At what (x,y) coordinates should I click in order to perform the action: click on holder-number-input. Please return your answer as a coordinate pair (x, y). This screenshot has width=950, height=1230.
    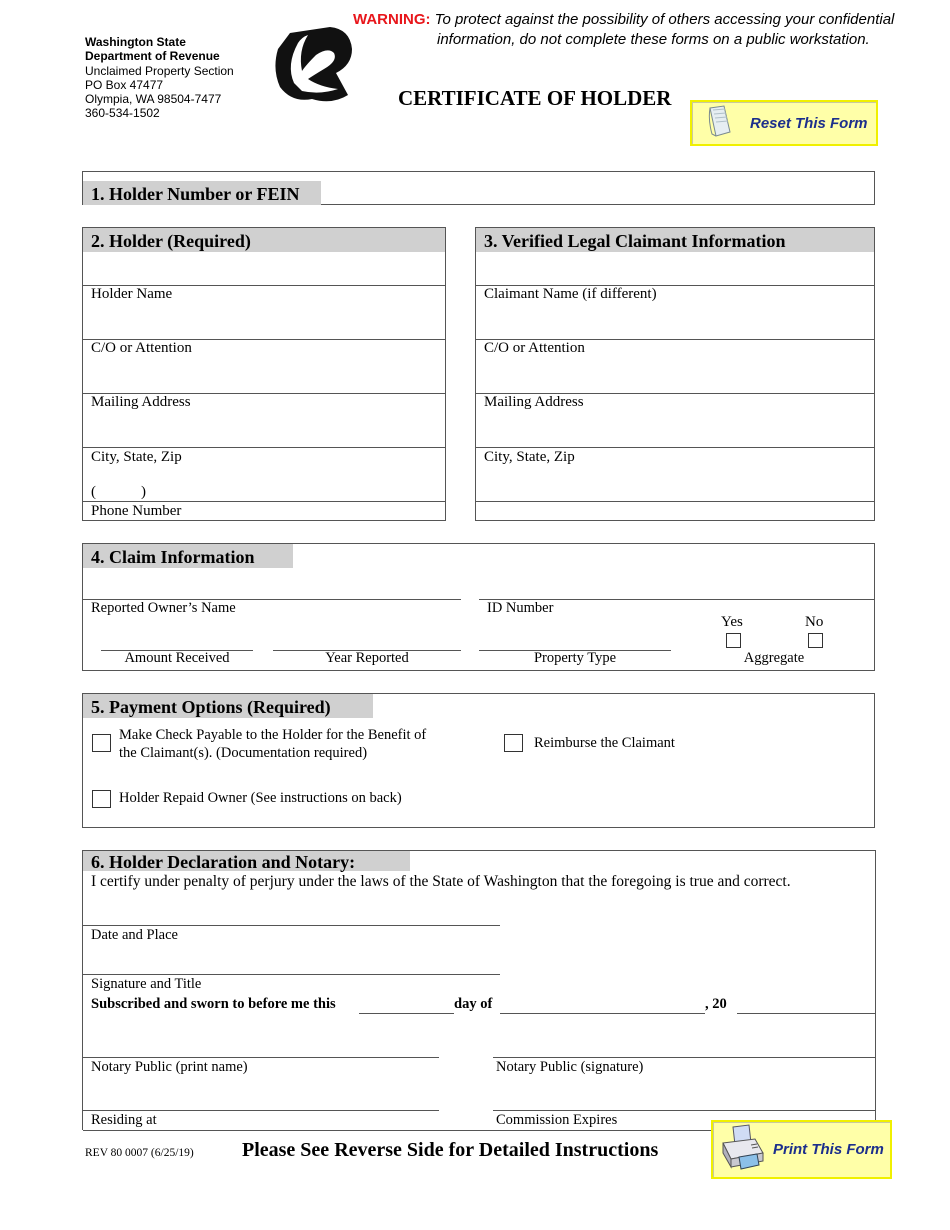
    Looking at the image, I should click on (599, 189).